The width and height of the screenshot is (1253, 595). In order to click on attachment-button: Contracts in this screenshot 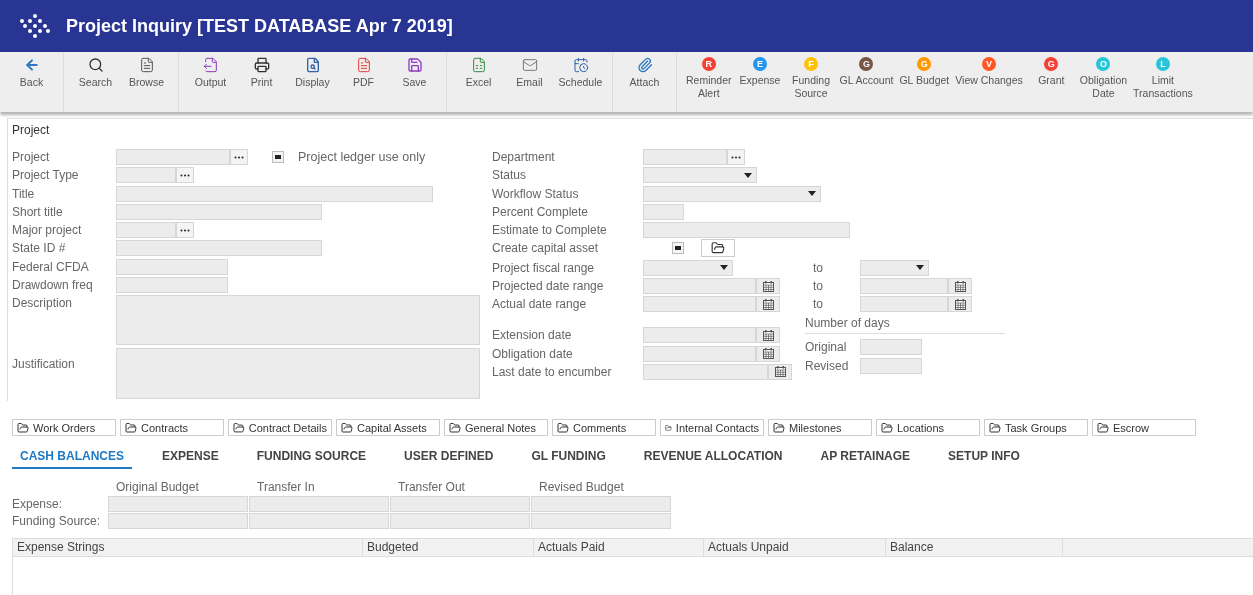, I will do `click(172, 427)`.